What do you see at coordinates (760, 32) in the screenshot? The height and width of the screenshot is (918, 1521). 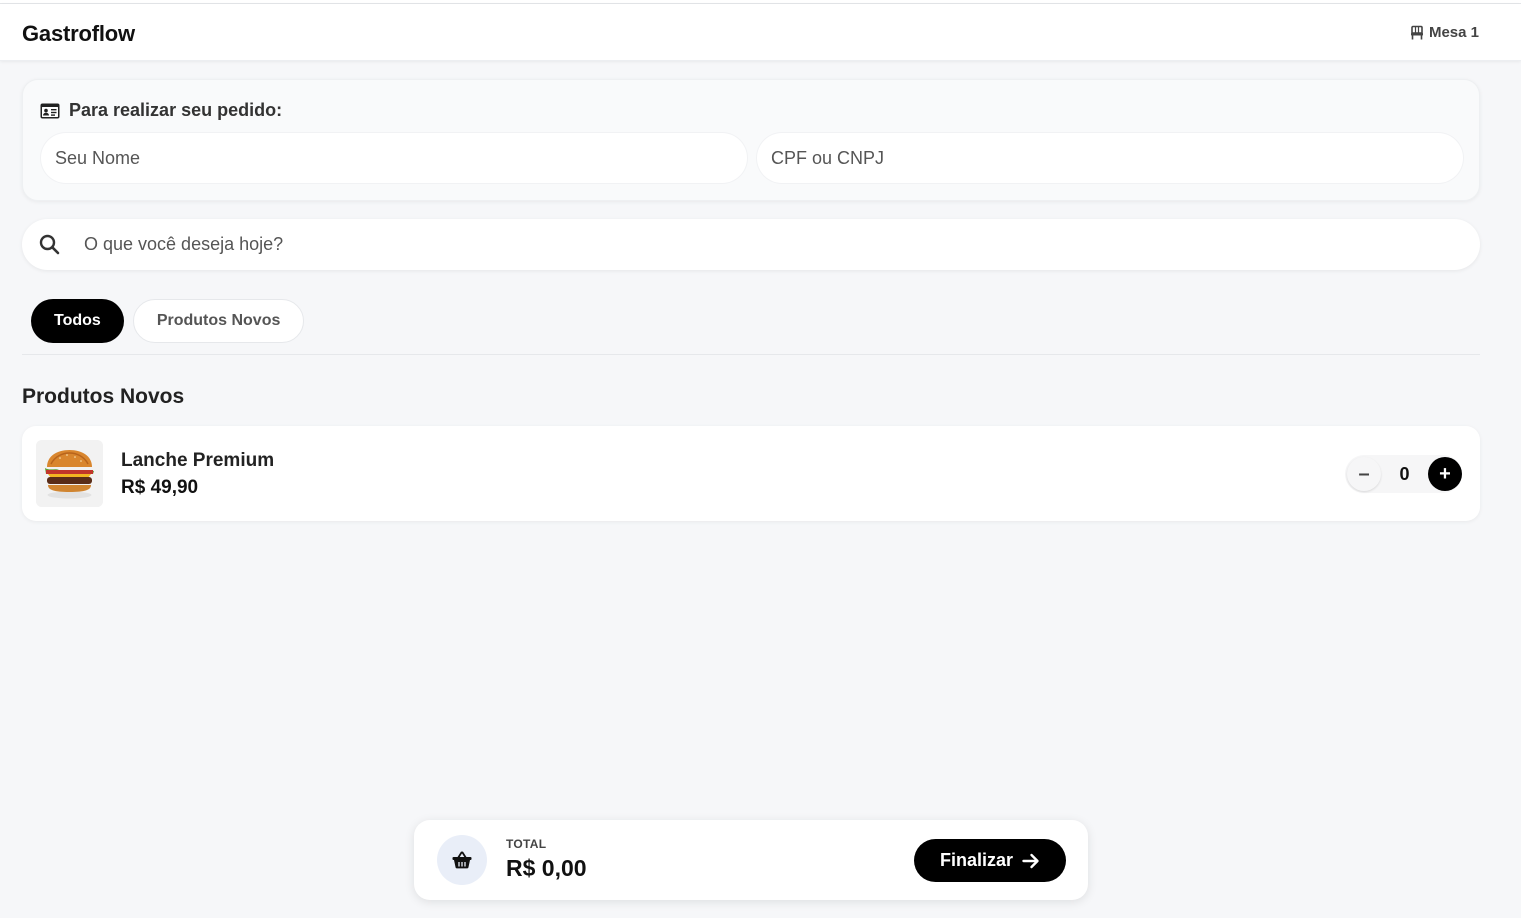 I see `app-header: Gastroflow Mesa 1` at bounding box center [760, 32].